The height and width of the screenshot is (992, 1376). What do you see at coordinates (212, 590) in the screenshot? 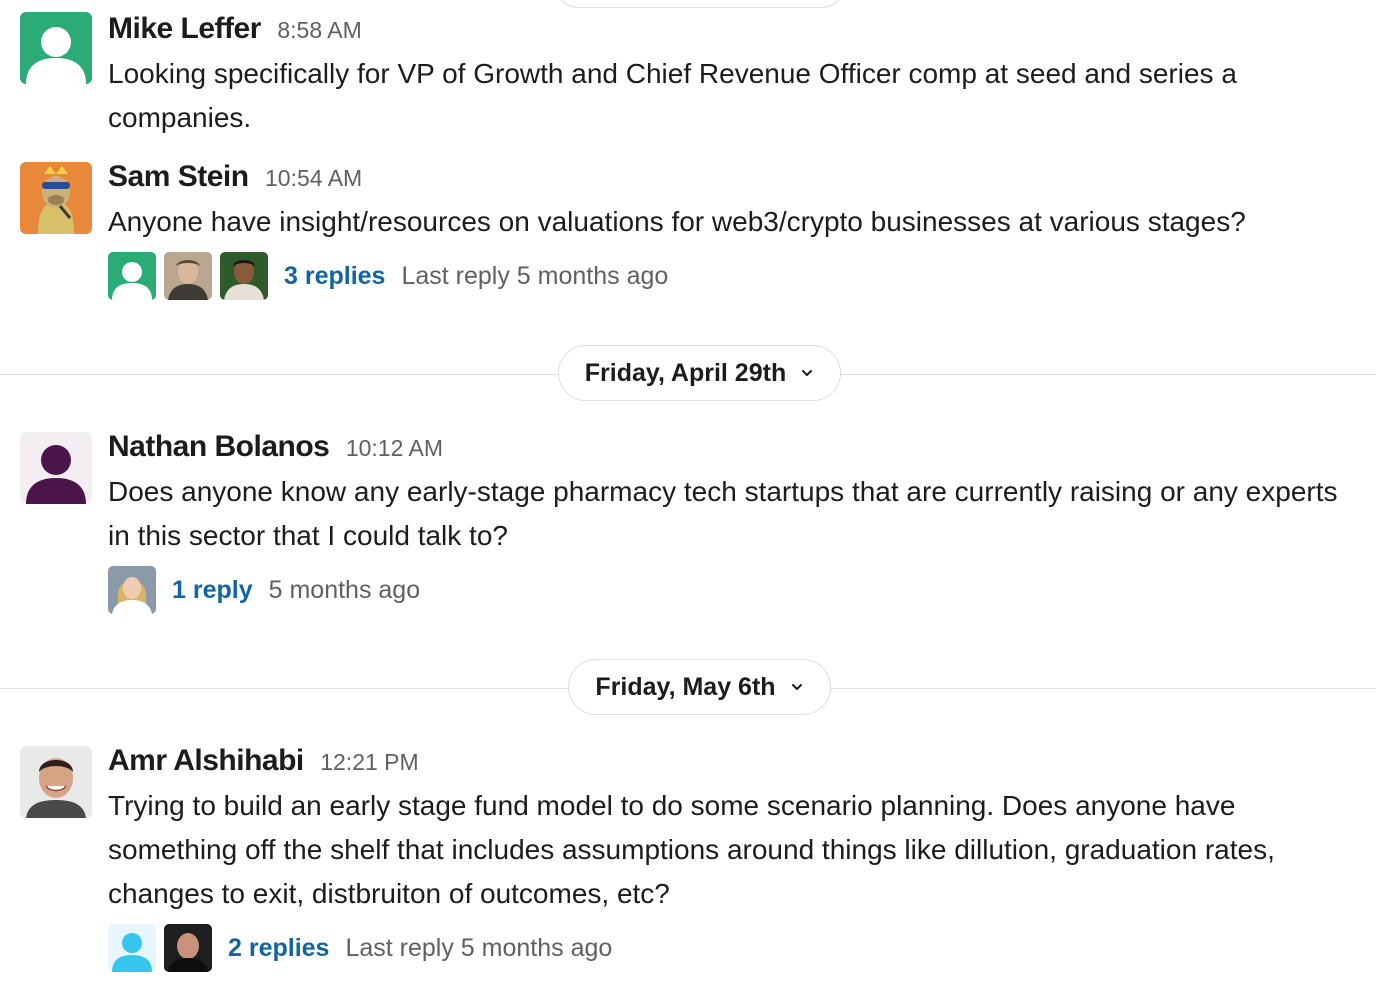
I see `replies-link: 1 reply` at bounding box center [212, 590].